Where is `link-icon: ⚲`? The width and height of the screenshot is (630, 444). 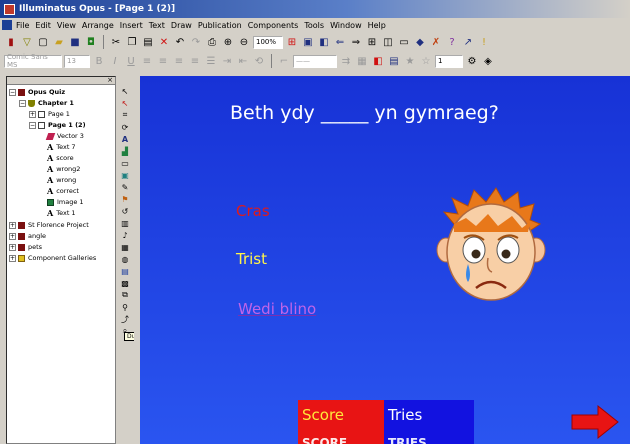 link-icon: ⚲ is located at coordinates (125, 307).